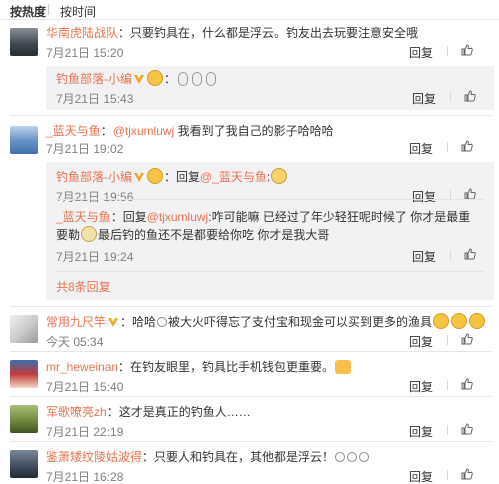 The image size is (499, 484). Describe the element at coordinates (95, 197) in the screenshot. I see `reply-time: 7月21日 19:56` at that location.